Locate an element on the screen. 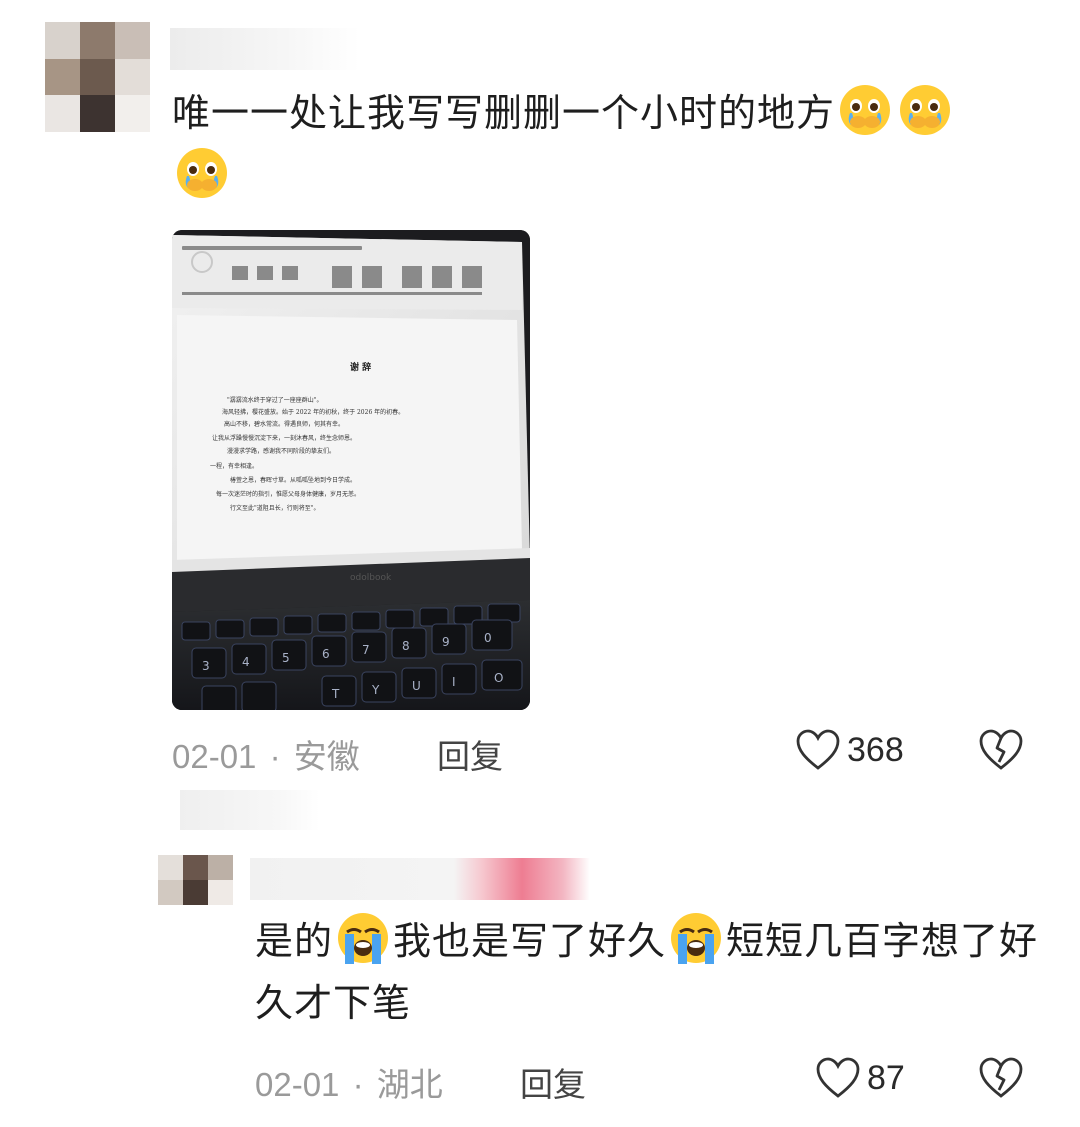  comment-text-part: 是的 is located at coordinates (294, 942).